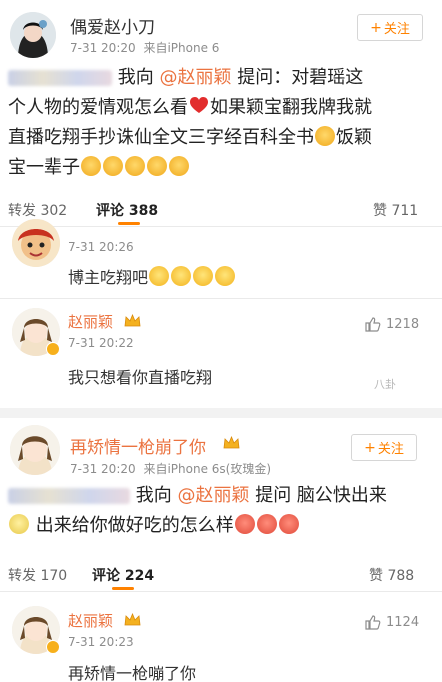  I want to click on comment-time: 7-31 20:22, so click(101, 343).